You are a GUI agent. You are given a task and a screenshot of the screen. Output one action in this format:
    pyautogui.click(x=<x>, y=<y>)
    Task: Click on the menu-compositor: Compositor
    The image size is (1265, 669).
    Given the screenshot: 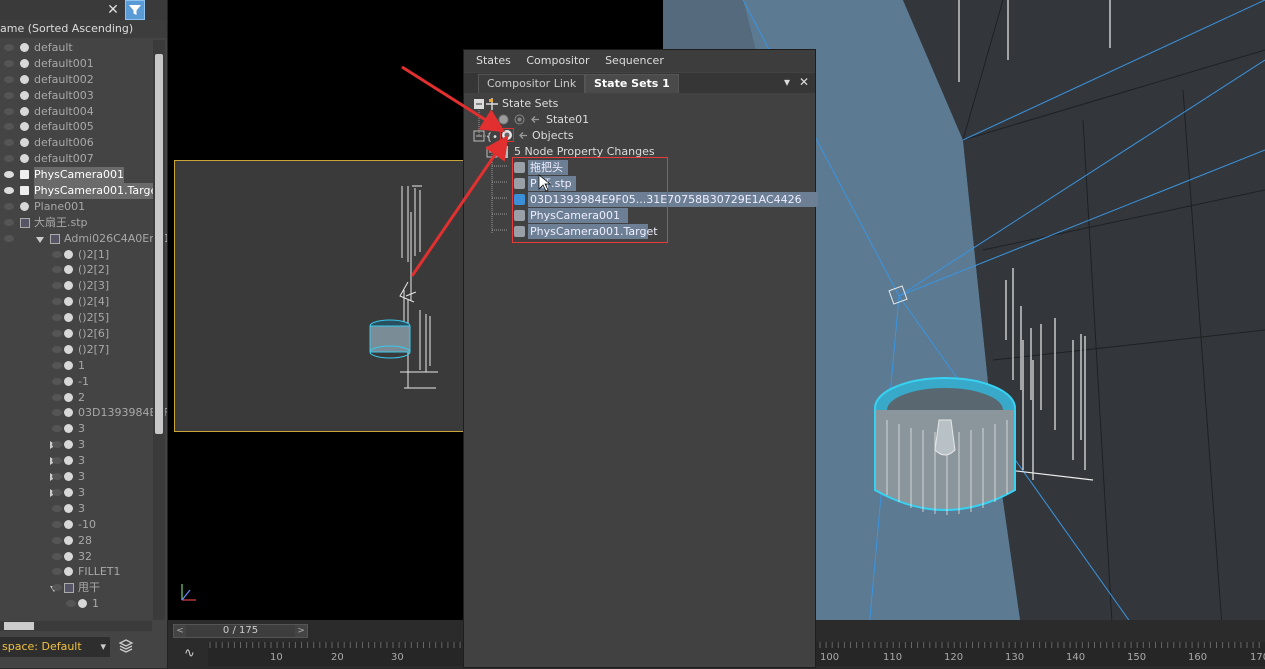 What is the action you would take?
    pyautogui.click(x=557, y=61)
    